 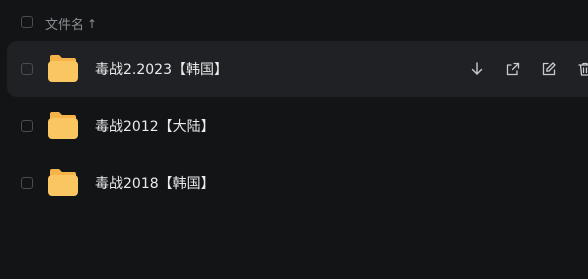 What do you see at coordinates (92, 23) in the screenshot?
I see `sort-asc-icon: ↑` at bounding box center [92, 23].